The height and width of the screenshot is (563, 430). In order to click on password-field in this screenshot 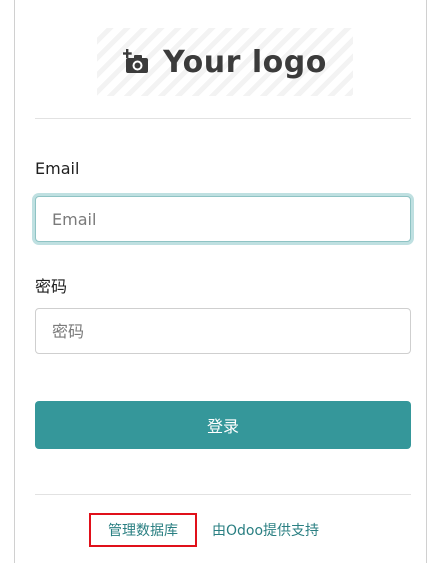, I will do `click(223, 331)`.